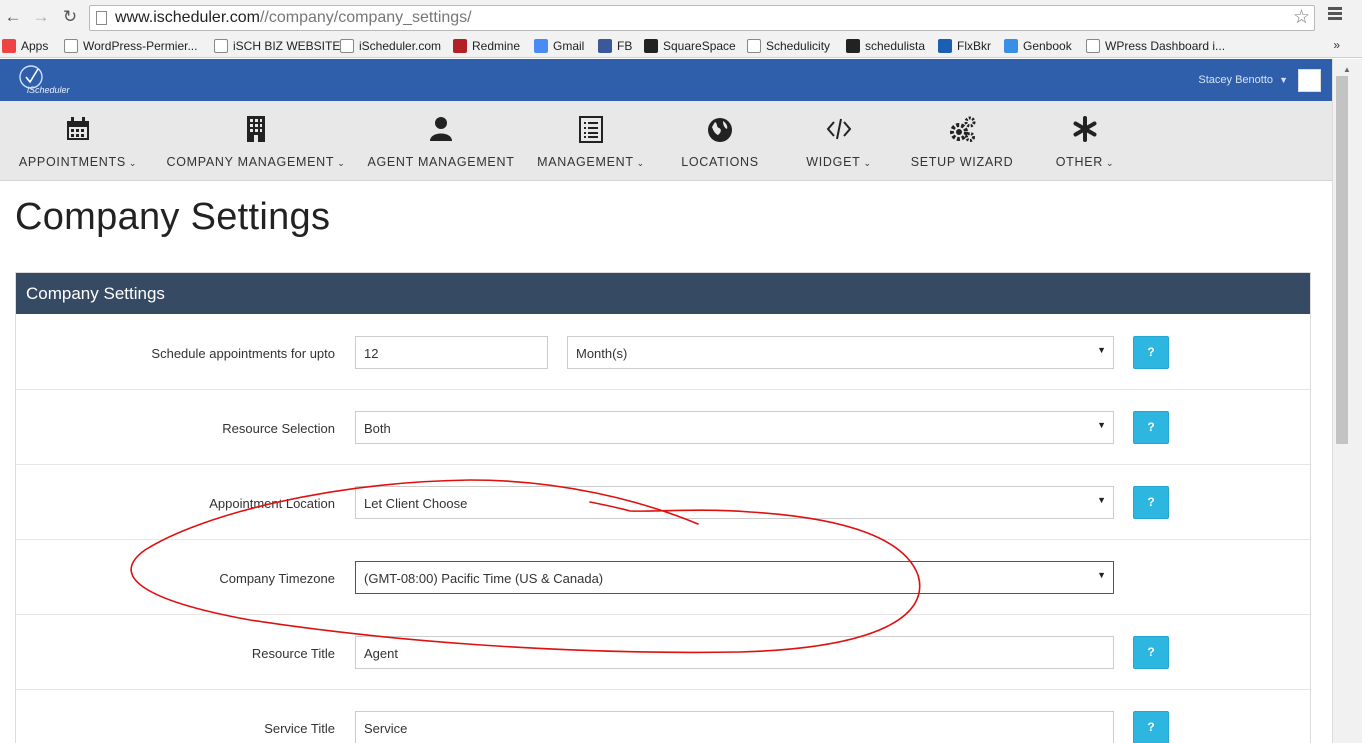 This screenshot has height=743, width=1362. What do you see at coordinates (278, 428) in the screenshot?
I see `field-label: Resource Selection` at bounding box center [278, 428].